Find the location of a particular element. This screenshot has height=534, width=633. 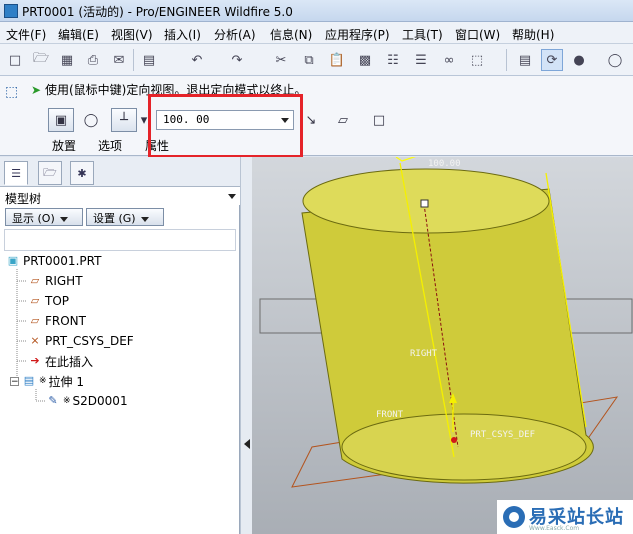

tree-item-front: ▱ FRONT is located at coordinates (57, 321).